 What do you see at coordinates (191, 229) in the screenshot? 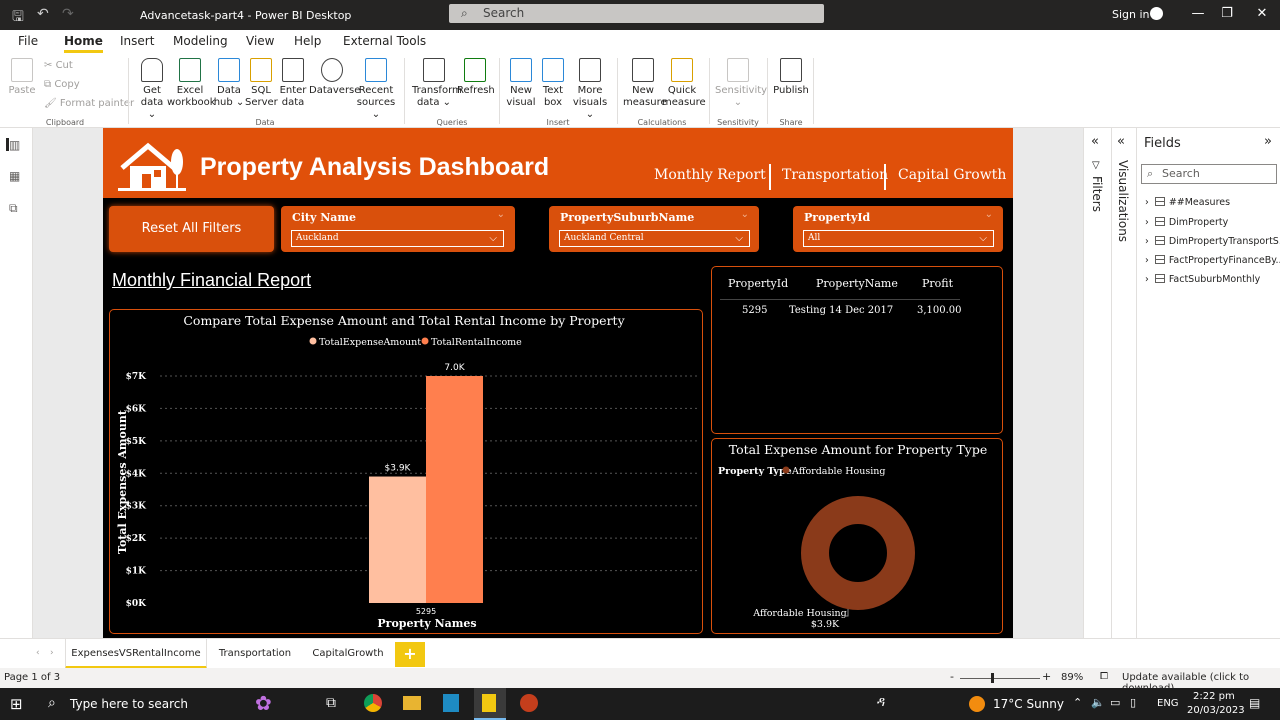
I see `reset-filters-button: Reset All Filters` at bounding box center [191, 229].